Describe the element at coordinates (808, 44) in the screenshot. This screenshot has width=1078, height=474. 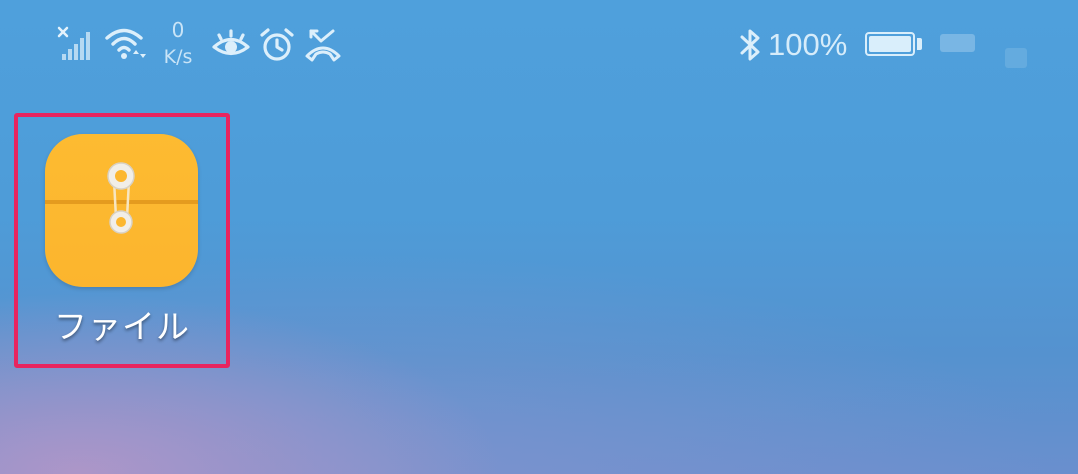
I see `battery-percent: 100%` at that location.